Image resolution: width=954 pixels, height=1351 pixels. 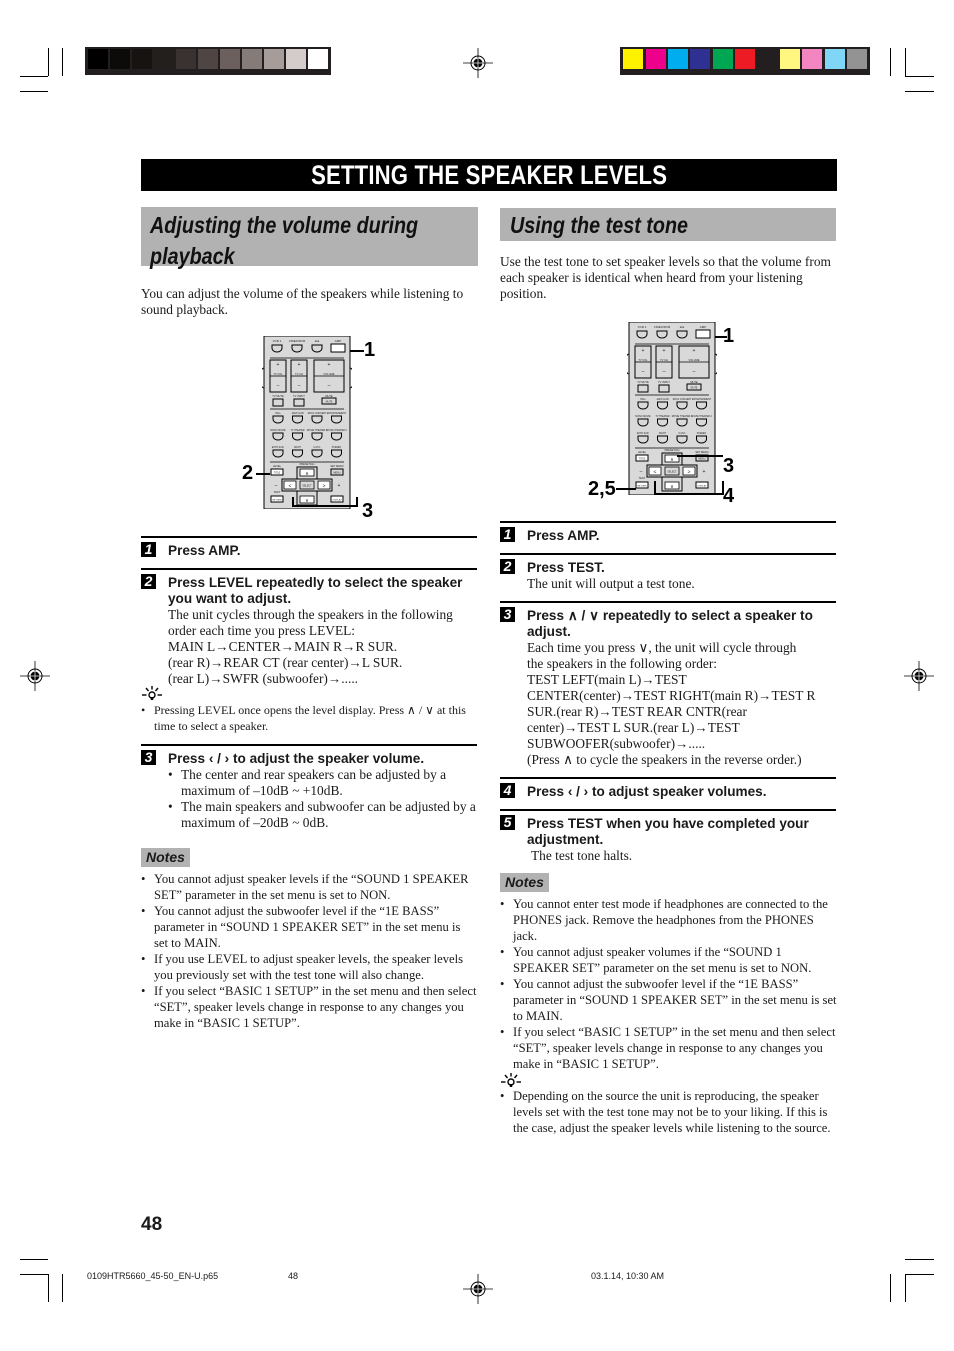 What do you see at coordinates (689, 473) in the screenshot?
I see `remote-label: >` at bounding box center [689, 473].